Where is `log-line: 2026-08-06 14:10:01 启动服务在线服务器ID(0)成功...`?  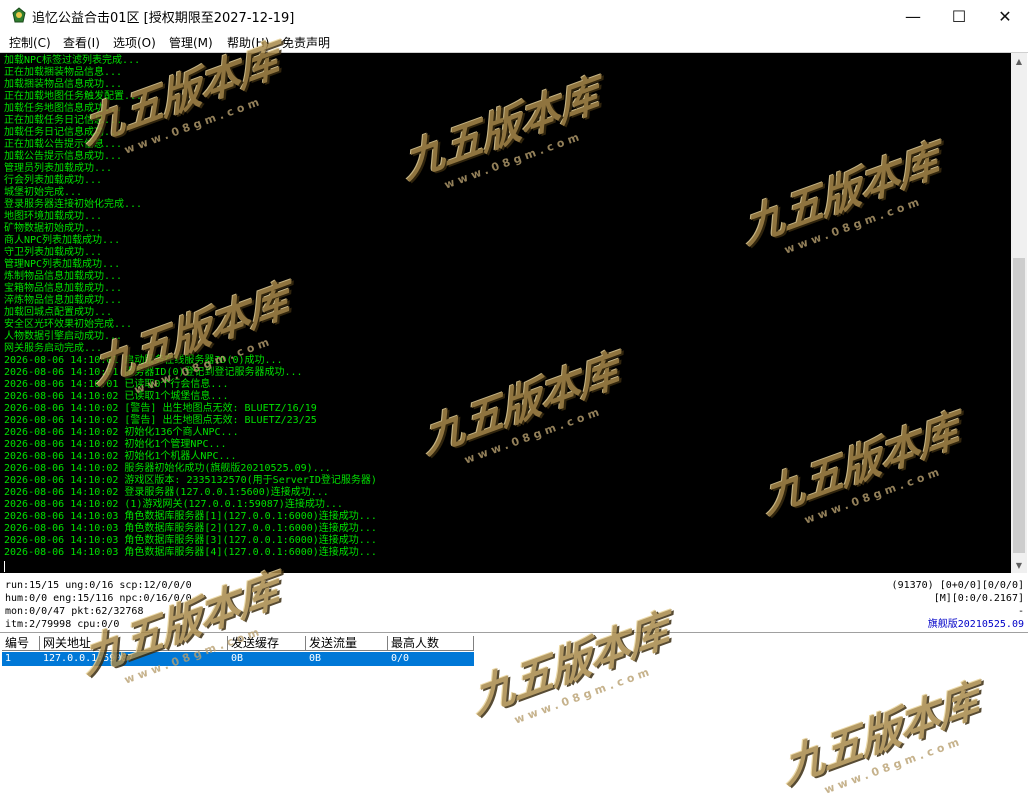
log-line: 2026-08-06 14:10:01 启动服务在线服务器ID(0)成功... is located at coordinates (143, 360).